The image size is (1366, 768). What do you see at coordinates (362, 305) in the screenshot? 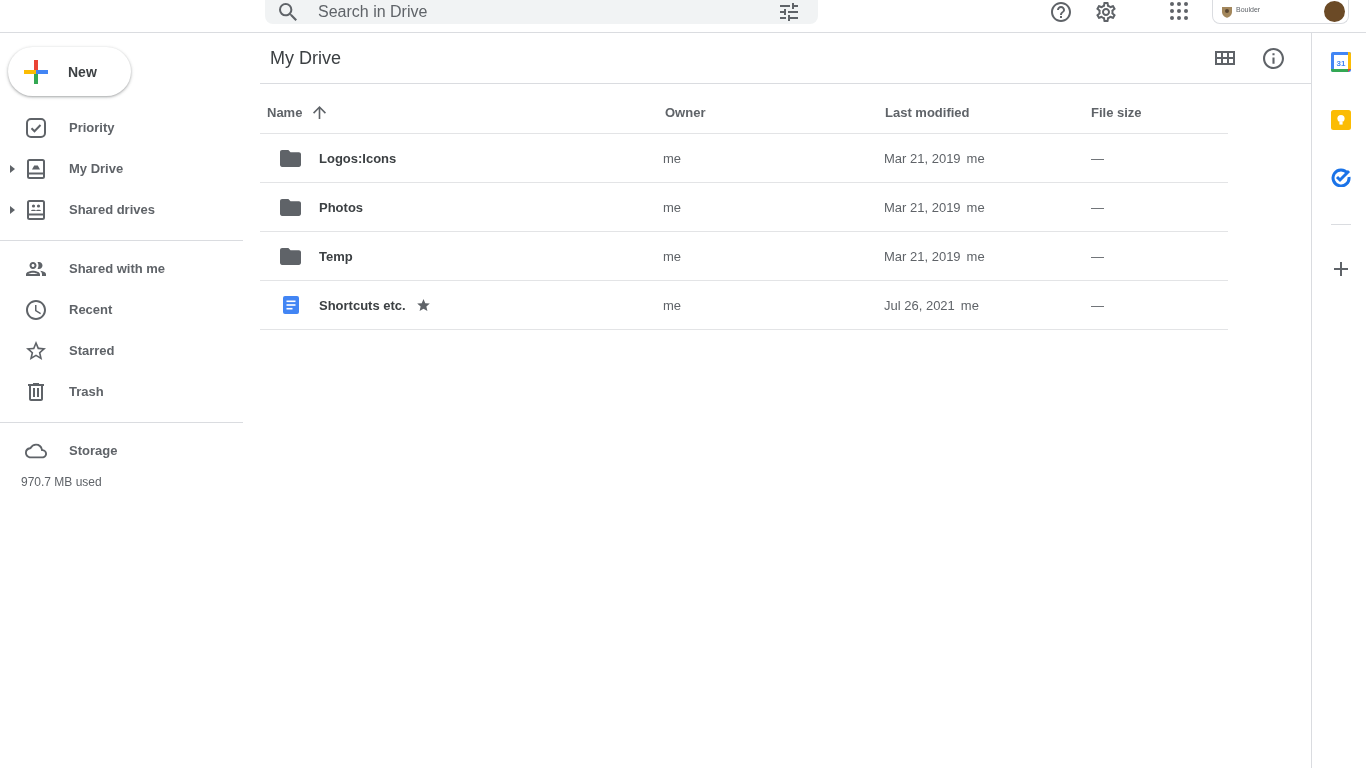
I see `file-name: Shortcuts etc.` at bounding box center [362, 305].